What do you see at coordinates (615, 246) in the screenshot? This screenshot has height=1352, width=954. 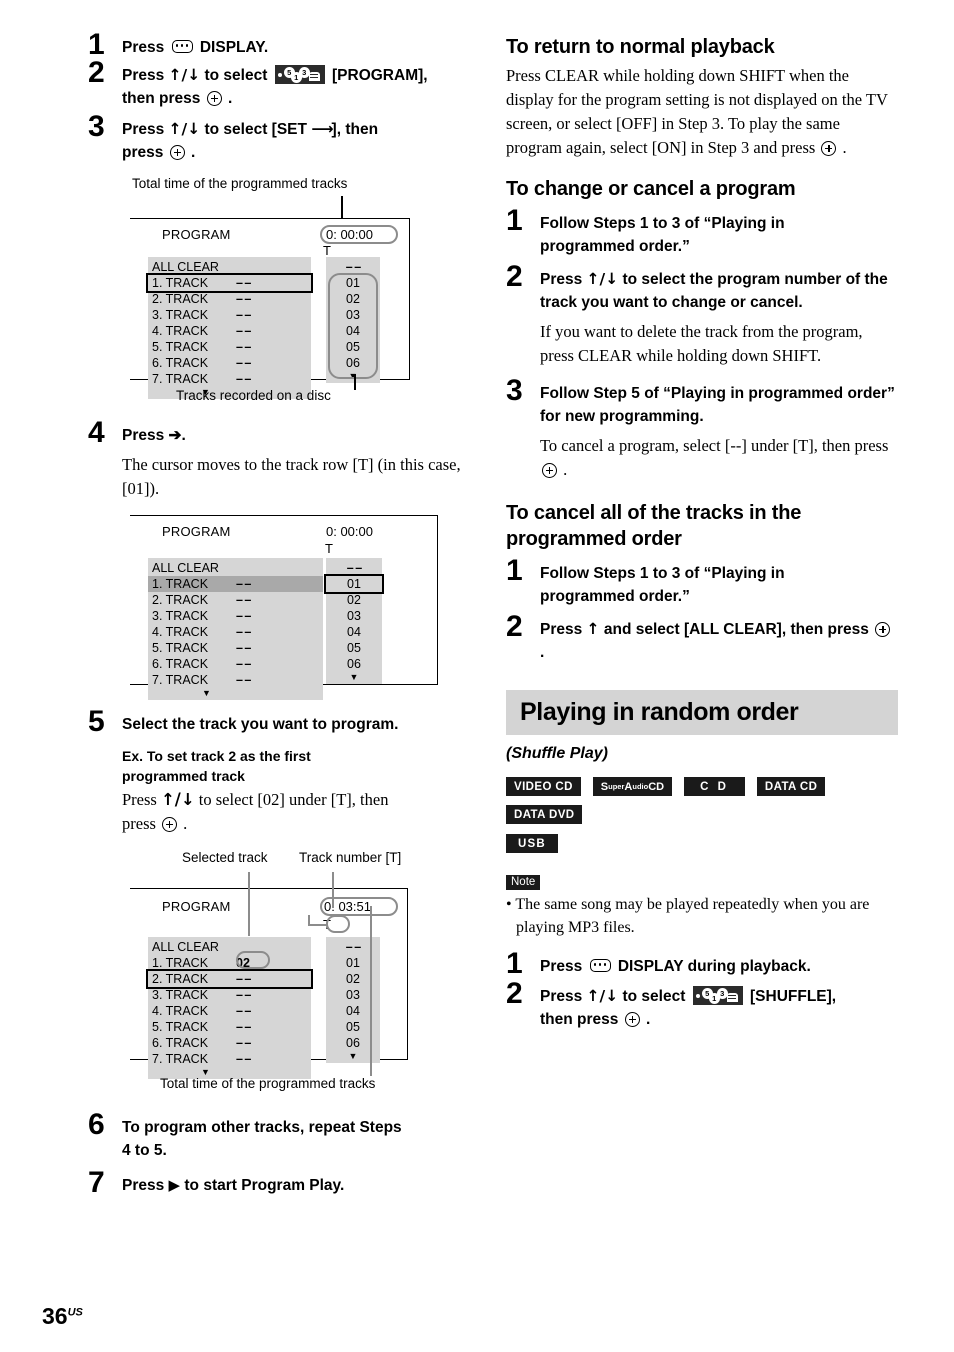 I see `cc-s1-line2: programmed order.”` at bounding box center [615, 246].